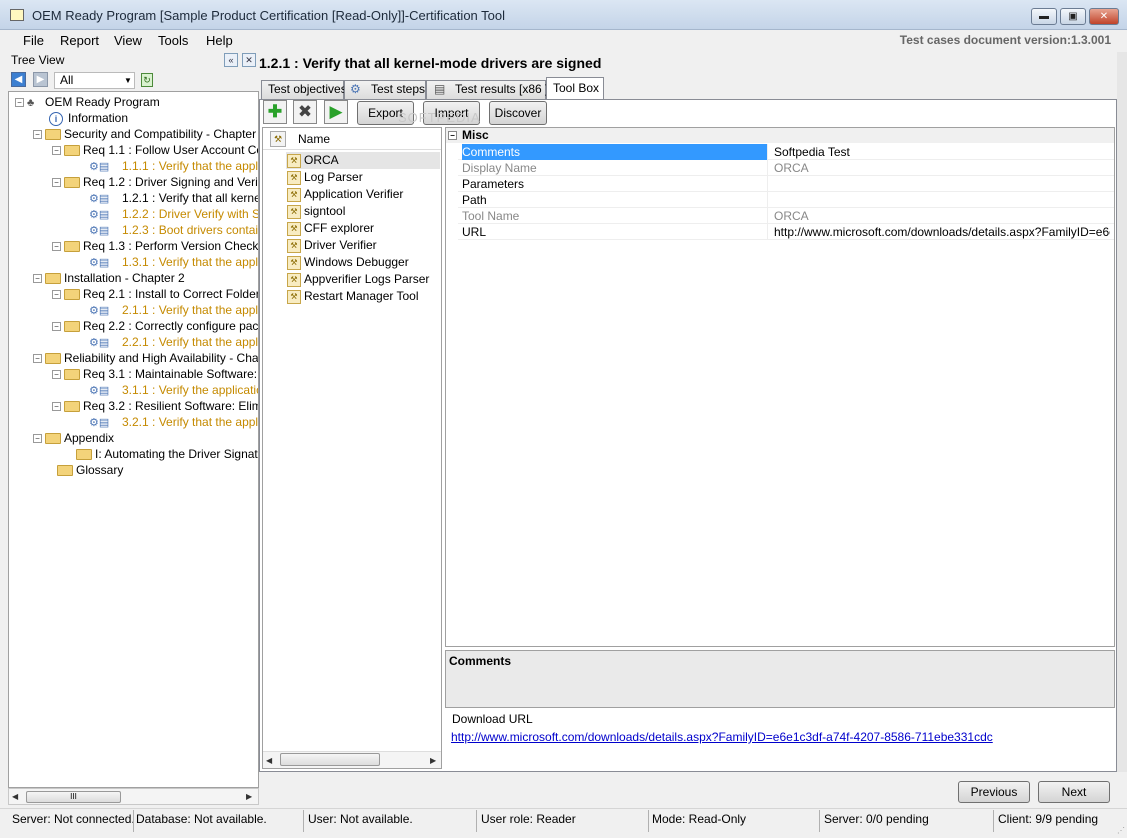 This screenshot has width=1127, height=838. Describe the element at coordinates (330, 228) in the screenshot. I see `tool-item-cff-explorer: ⚒ CFF explorer` at that location.